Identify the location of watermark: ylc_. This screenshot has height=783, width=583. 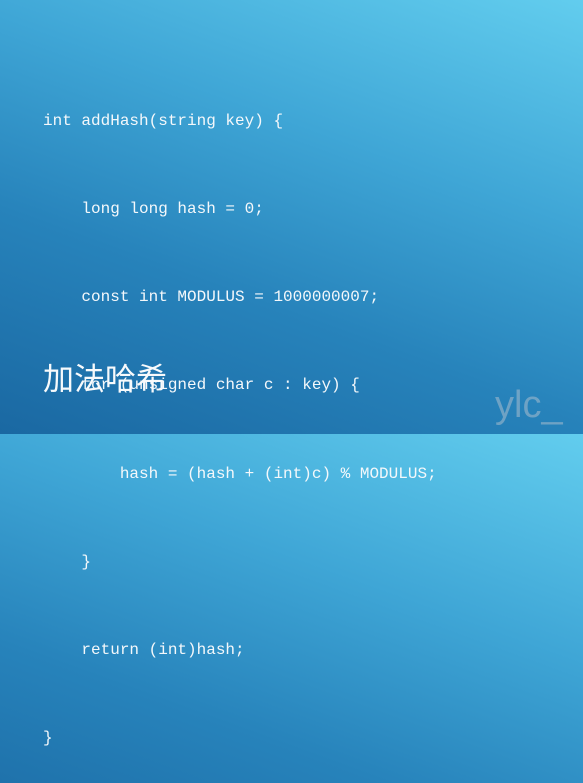
(529, 405).